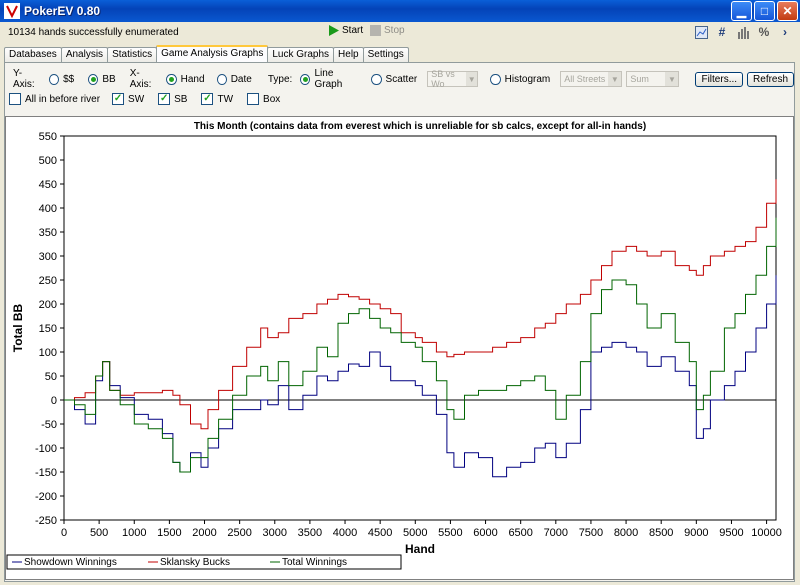 This screenshot has width=800, height=585. What do you see at coordinates (33, 54) in the screenshot?
I see `tab-databases: Databases` at bounding box center [33, 54].